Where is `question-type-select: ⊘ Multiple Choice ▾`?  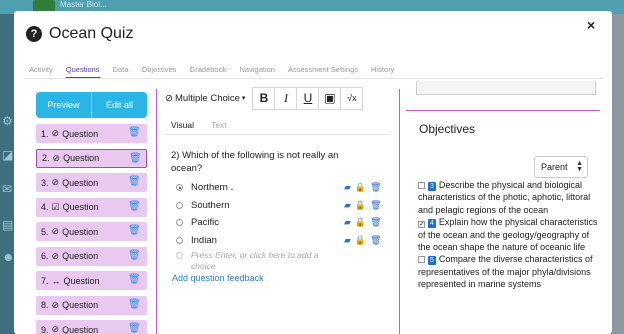 question-type-select: ⊘ Multiple Choice ▾ is located at coordinates (205, 98).